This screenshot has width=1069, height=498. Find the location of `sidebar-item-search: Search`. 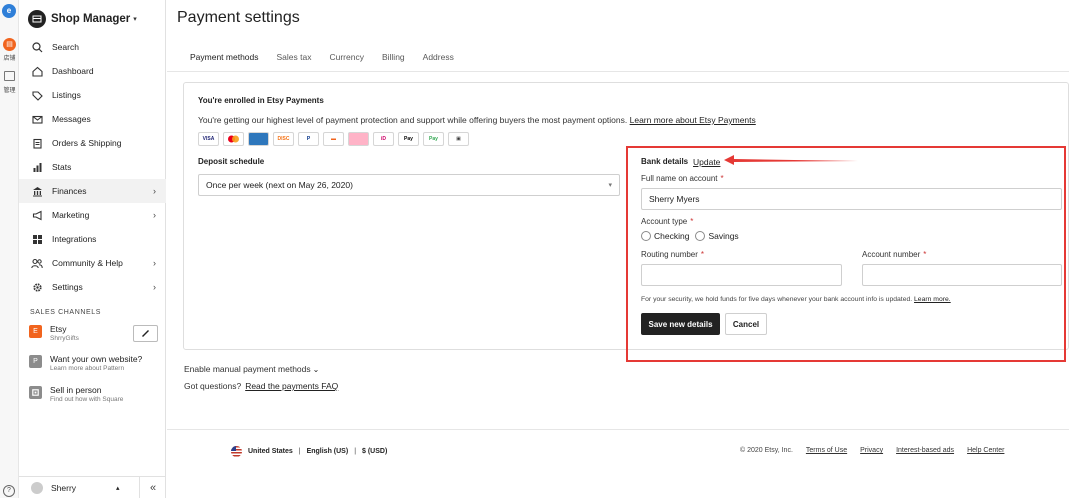

sidebar-item-search: Search is located at coordinates (92, 47).